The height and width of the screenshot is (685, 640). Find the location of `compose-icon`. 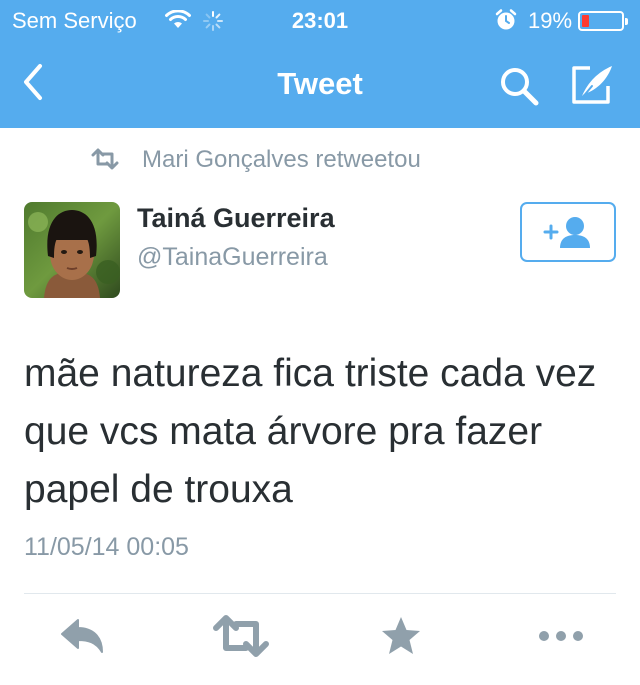

compose-icon is located at coordinates (592, 85).